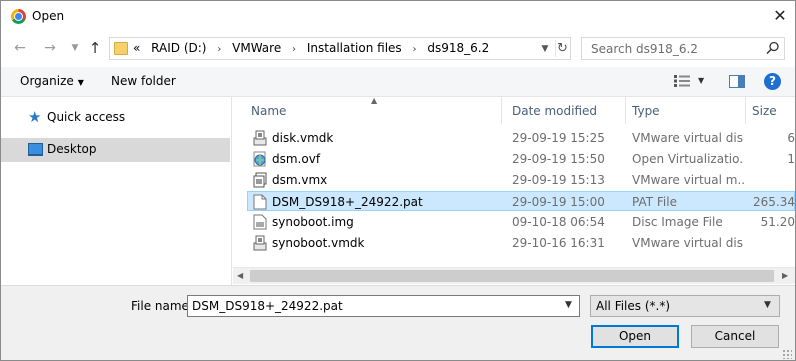 This screenshot has width=796, height=361. Describe the element at coordinates (791, 138) in the screenshot. I see `file-size: 6` at that location.